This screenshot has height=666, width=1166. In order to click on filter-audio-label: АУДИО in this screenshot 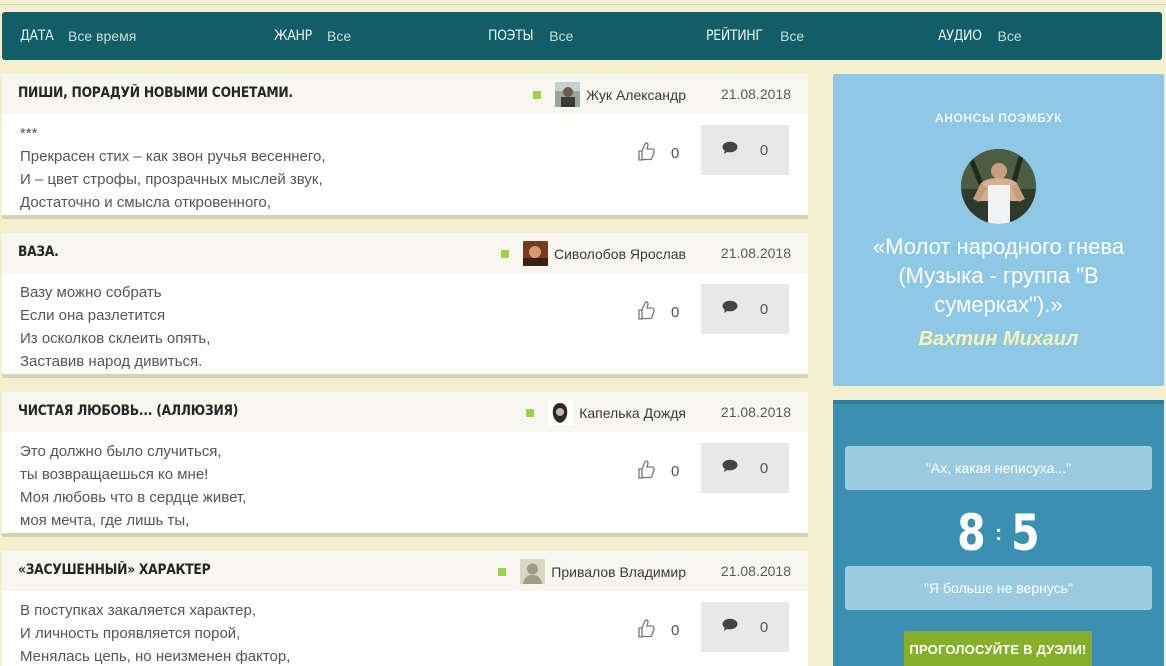, I will do `click(960, 36)`.